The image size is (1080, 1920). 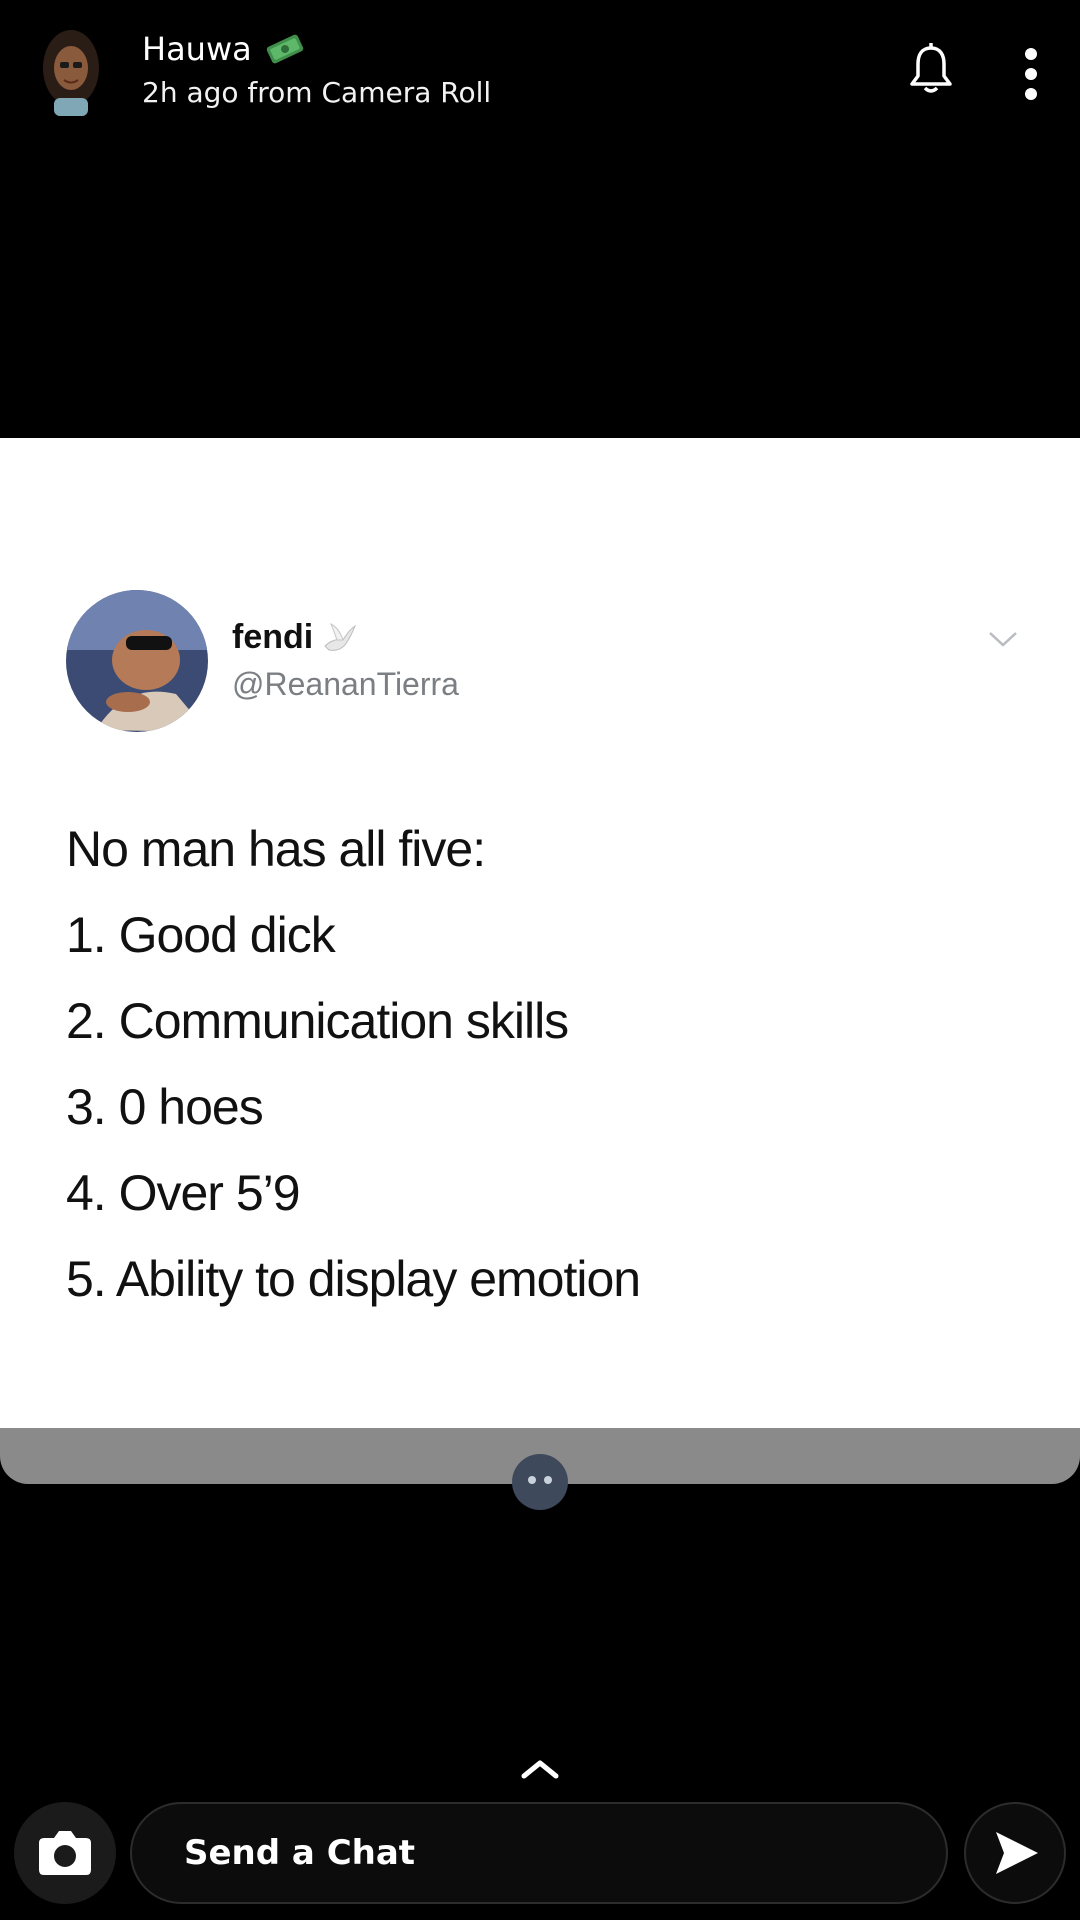 I want to click on money-icon, so click(x=284, y=49).